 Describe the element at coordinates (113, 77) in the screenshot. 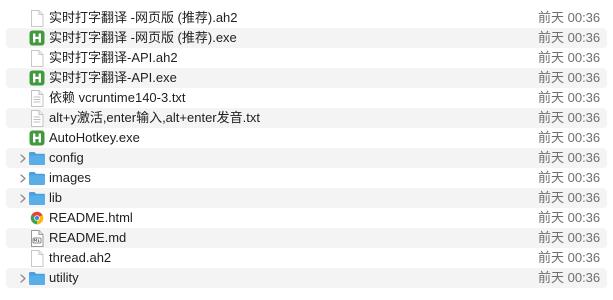

I see `file-name: 实时打字翻译-API.exe` at that location.